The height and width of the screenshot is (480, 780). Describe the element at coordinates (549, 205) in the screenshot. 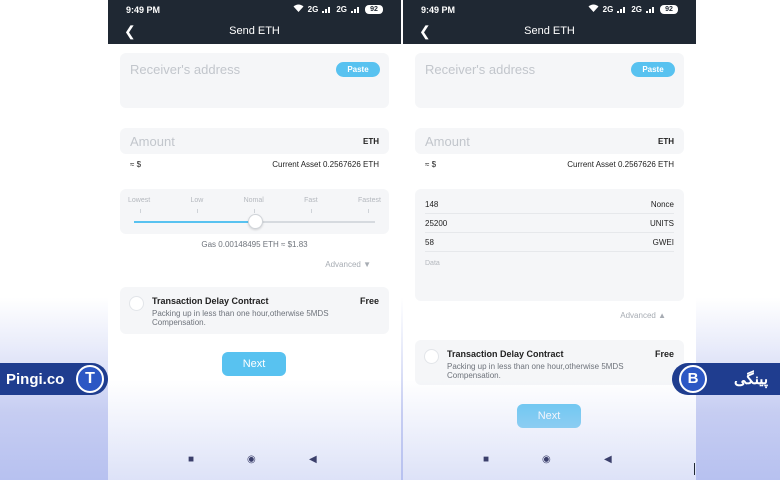

I see `nonce-row: 148 Nonce` at that location.